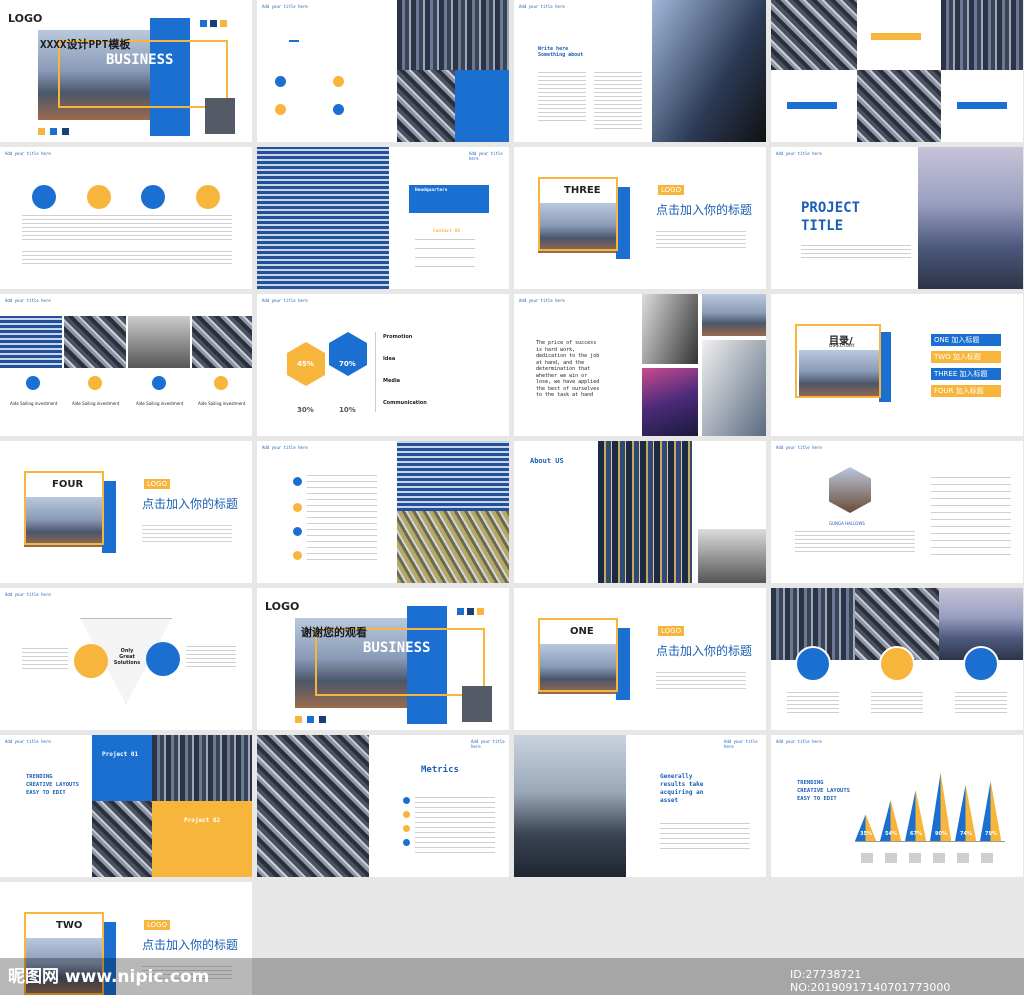  What do you see at coordinates (966, 357) in the screenshot?
I see `directory-item: TWO 加入标题` at bounding box center [966, 357].